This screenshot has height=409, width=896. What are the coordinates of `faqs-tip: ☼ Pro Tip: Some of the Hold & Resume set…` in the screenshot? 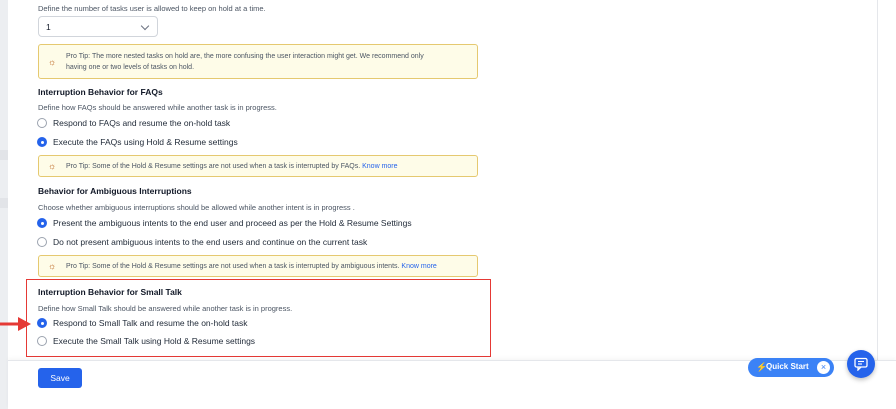 It's located at (258, 166).